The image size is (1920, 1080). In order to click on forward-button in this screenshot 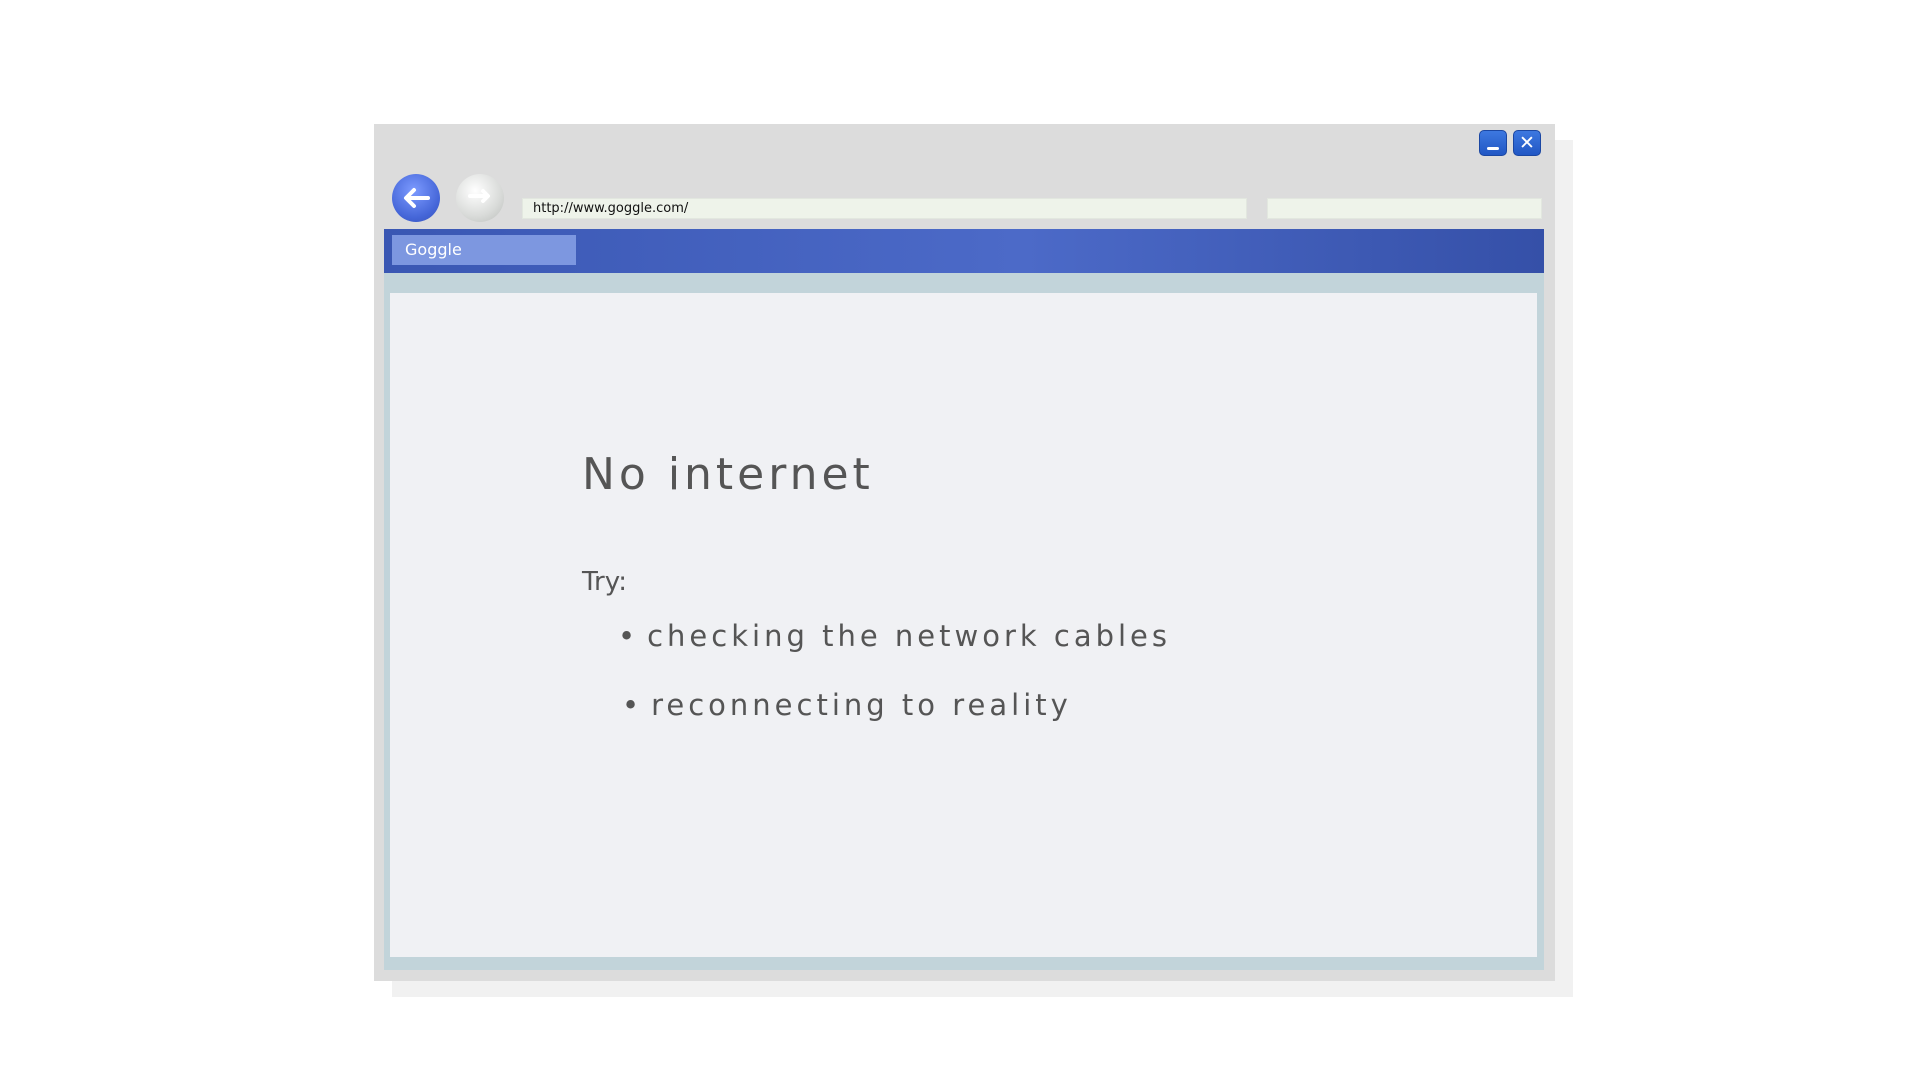, I will do `click(480, 198)`.